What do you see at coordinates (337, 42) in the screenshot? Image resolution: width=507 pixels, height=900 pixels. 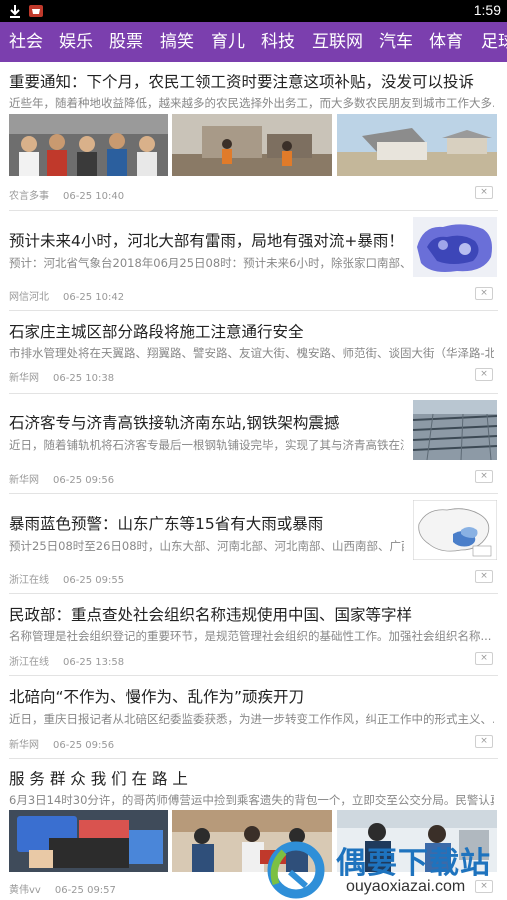 I see `tab-hulianwang: 互联网` at bounding box center [337, 42].